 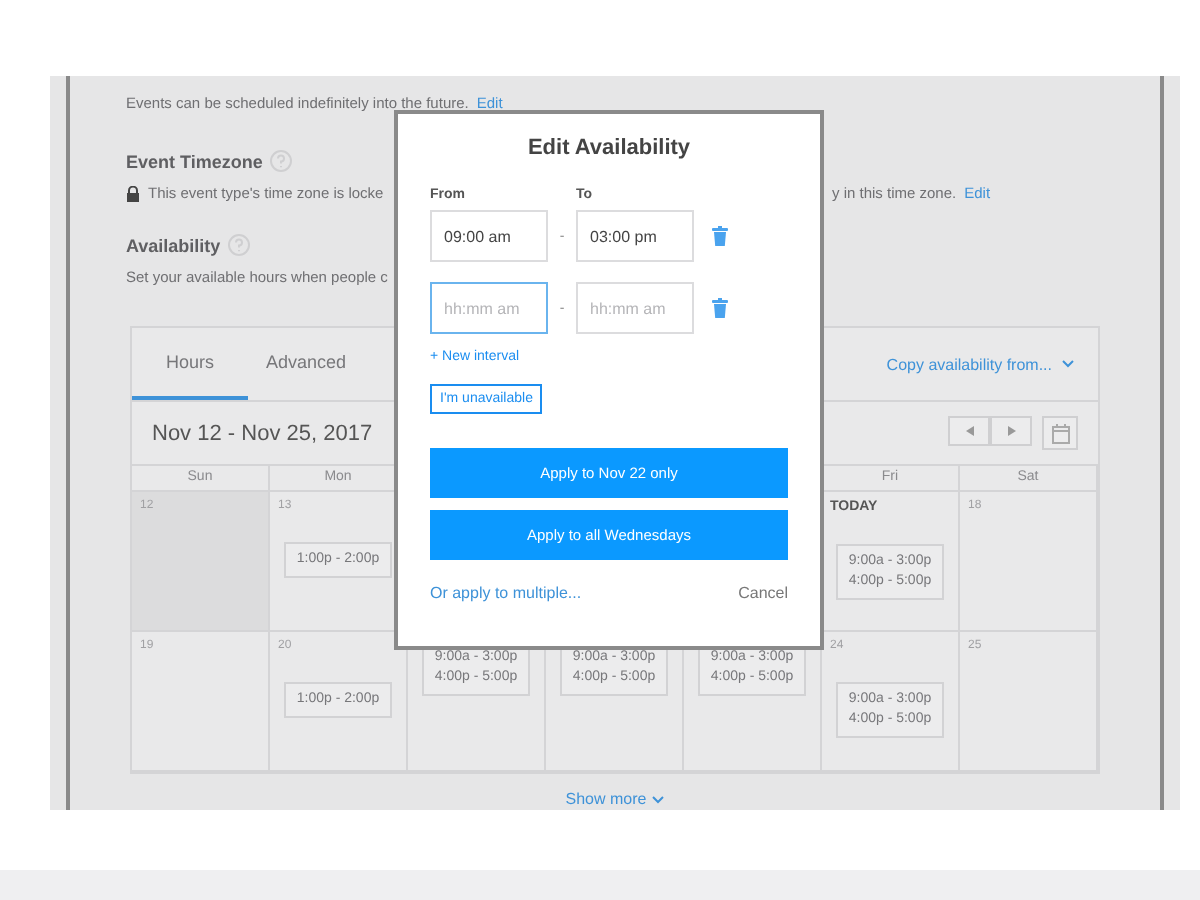 I want to click on lock-icon, so click(x=133, y=193).